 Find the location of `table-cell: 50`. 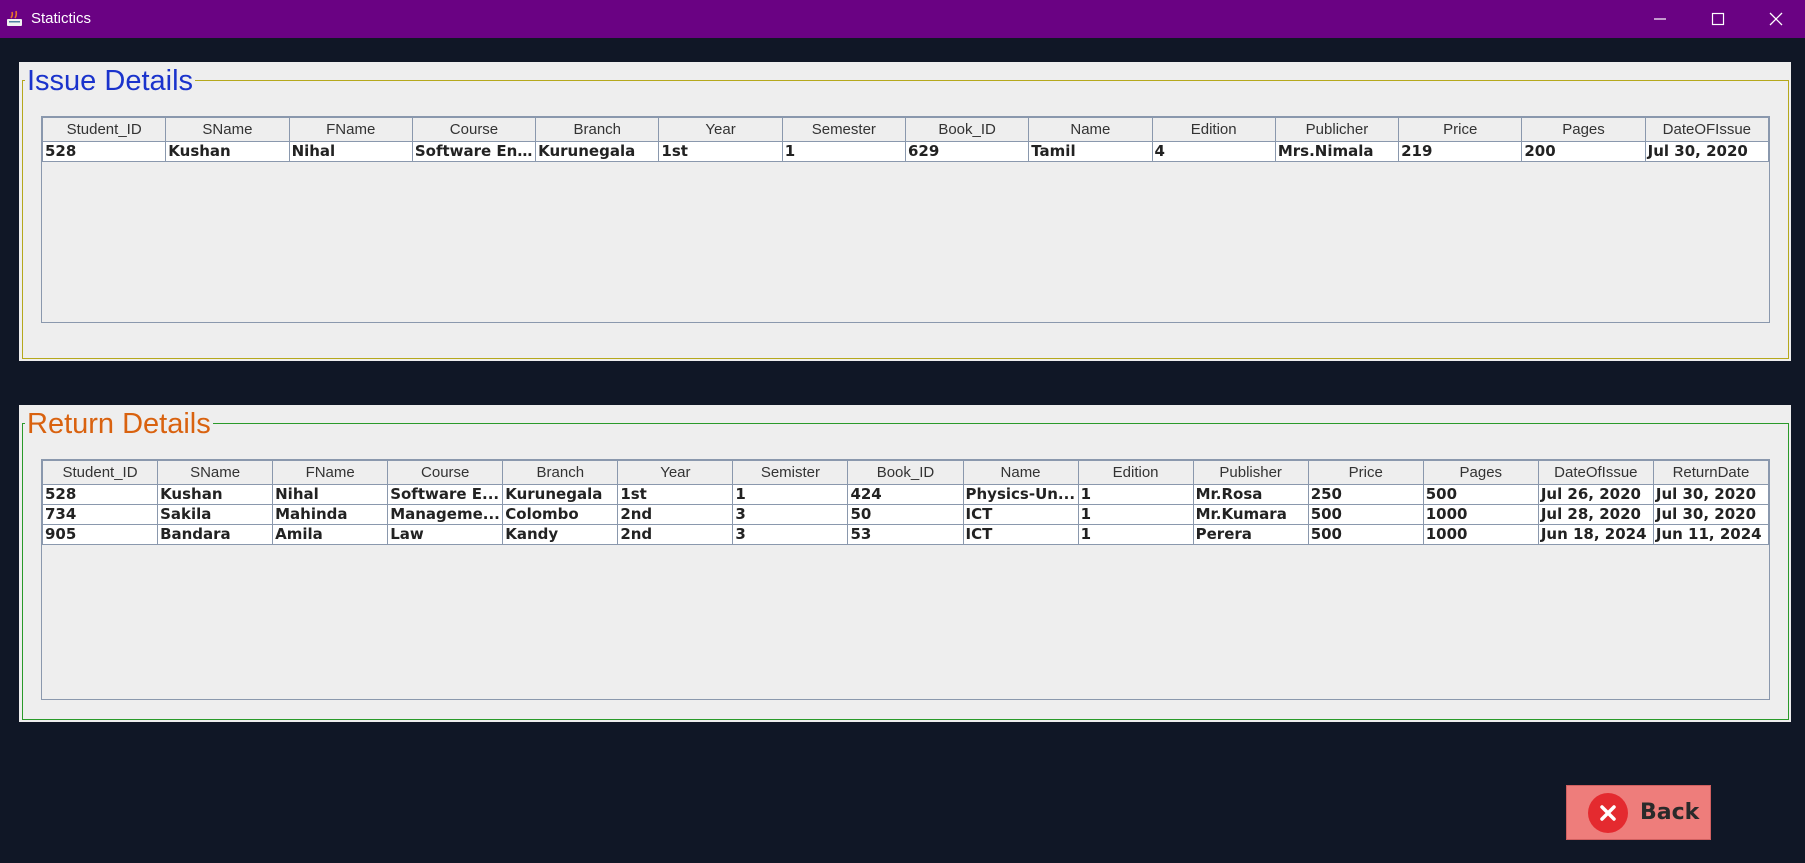

table-cell: 50 is located at coordinates (905, 514).